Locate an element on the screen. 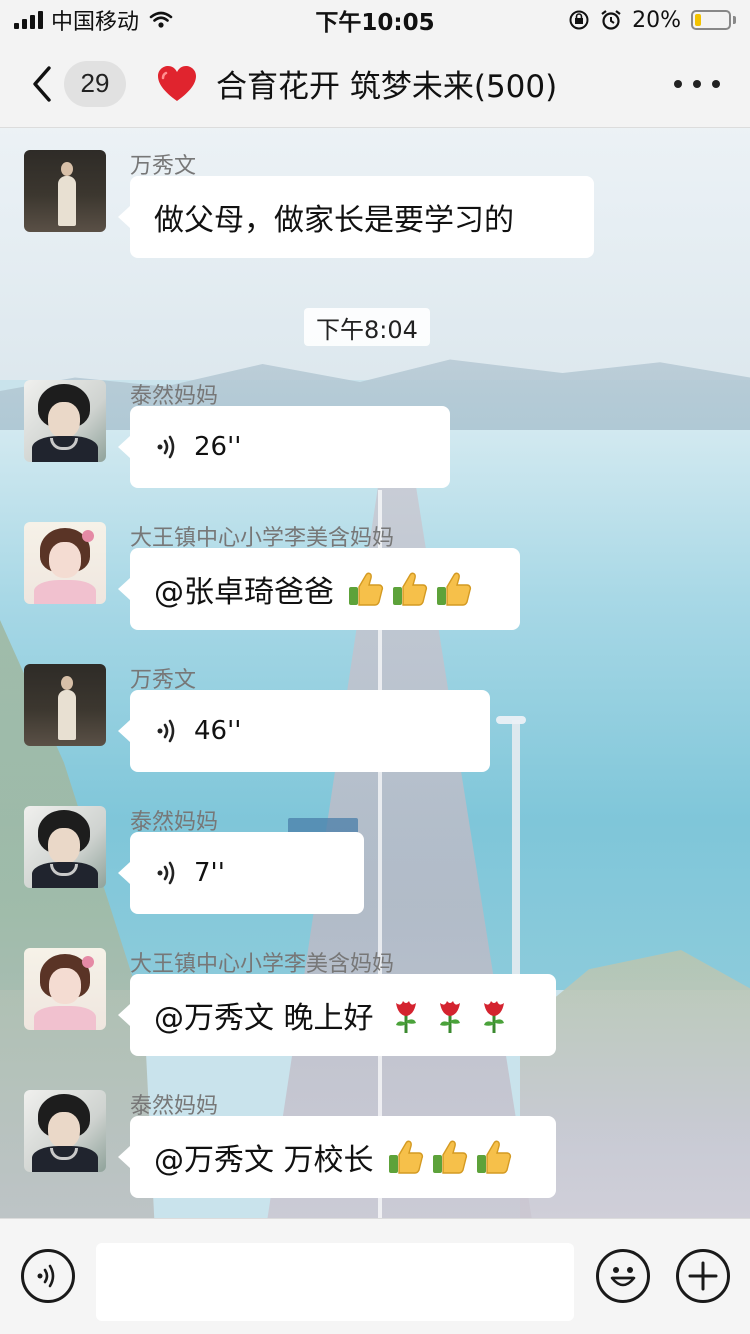 The height and width of the screenshot is (1334, 750). battery-percent: 20% is located at coordinates (656, 20).